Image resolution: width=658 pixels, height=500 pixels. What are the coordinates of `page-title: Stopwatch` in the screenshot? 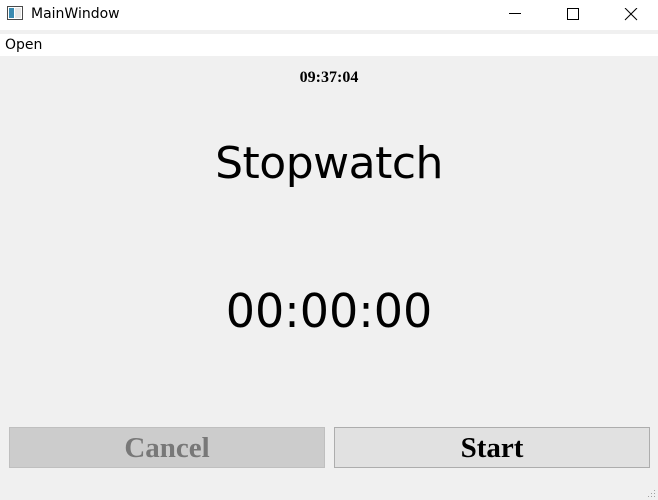 It's located at (329, 163).